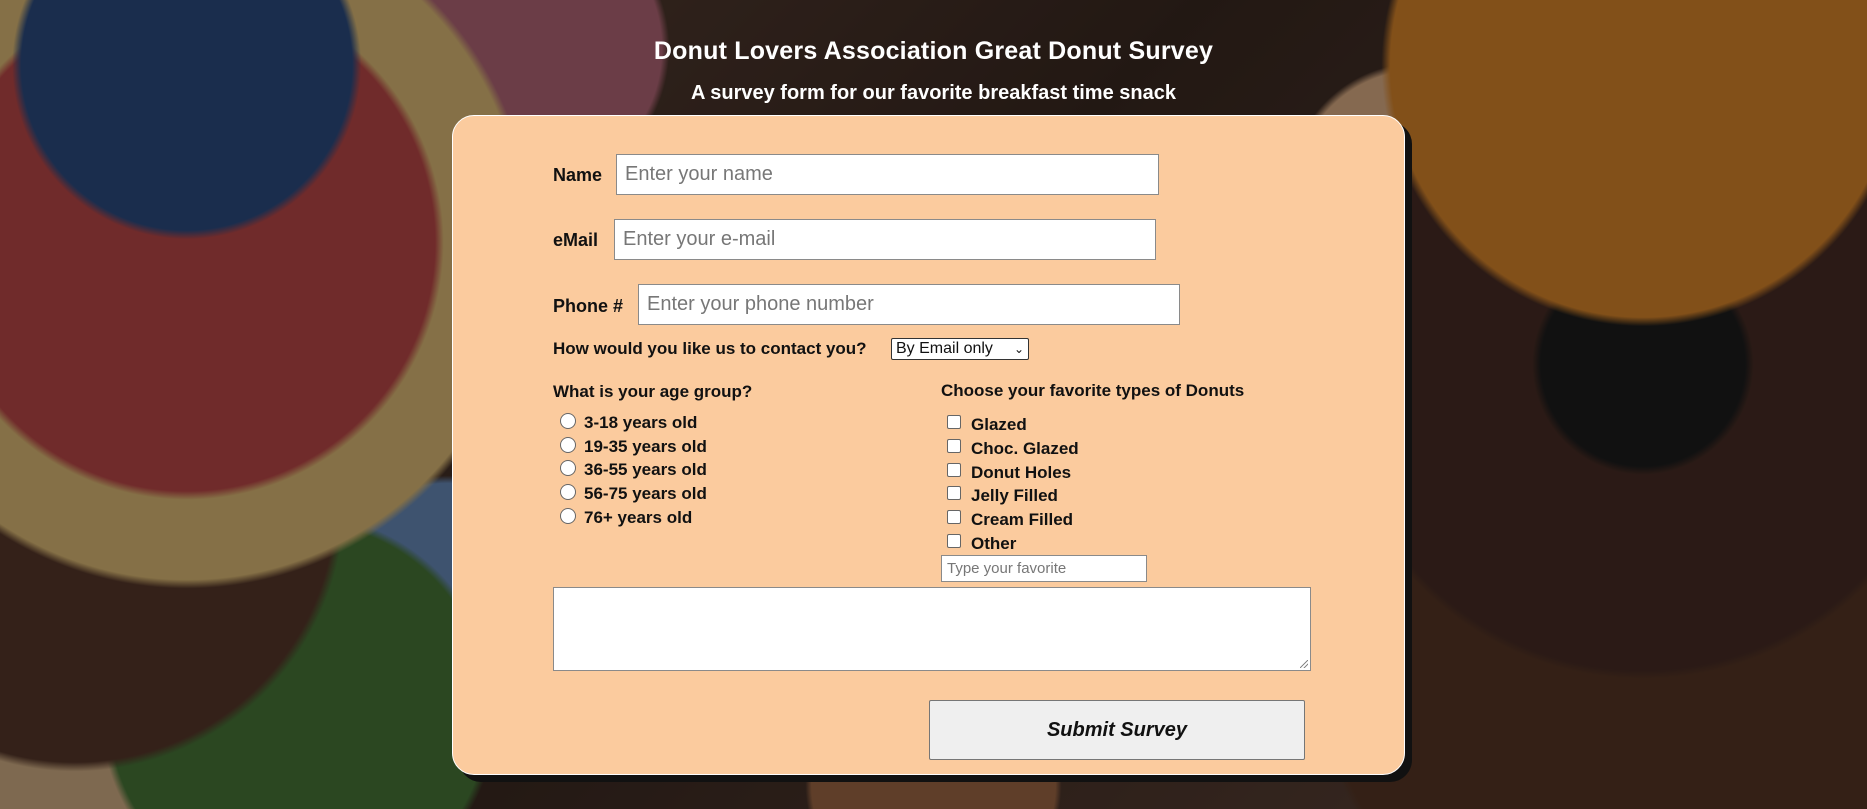  What do you see at coordinates (932, 629) in the screenshot?
I see `comments-textarea` at bounding box center [932, 629].